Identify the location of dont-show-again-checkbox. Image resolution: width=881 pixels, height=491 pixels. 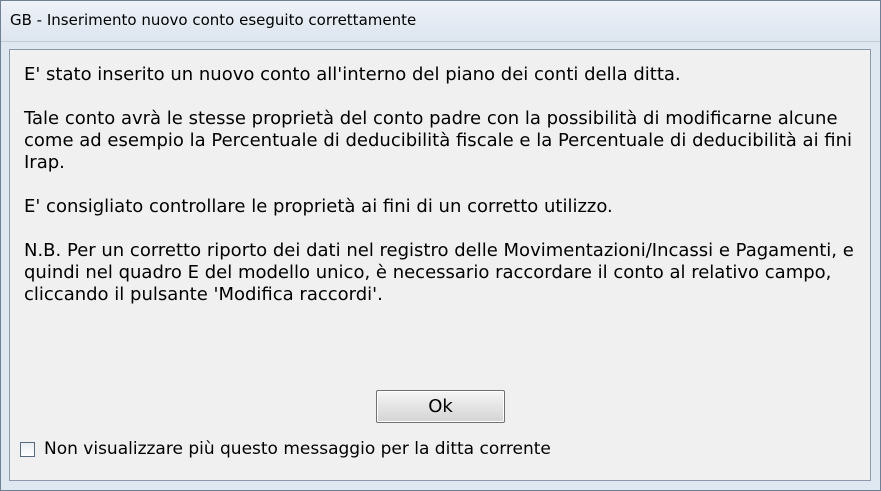
(27, 449).